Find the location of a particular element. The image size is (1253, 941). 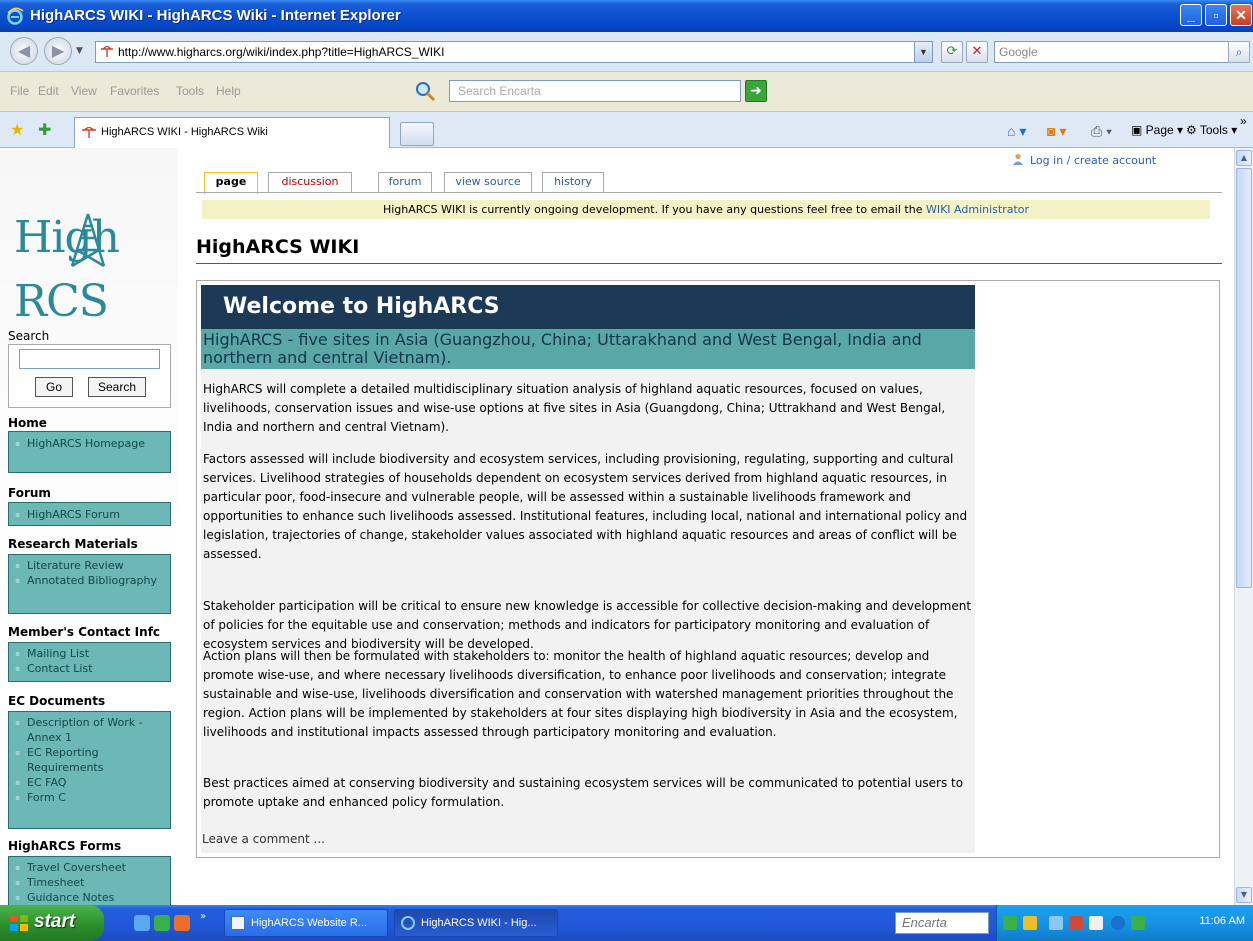

tray-help-icon is located at coordinates (1096, 923).